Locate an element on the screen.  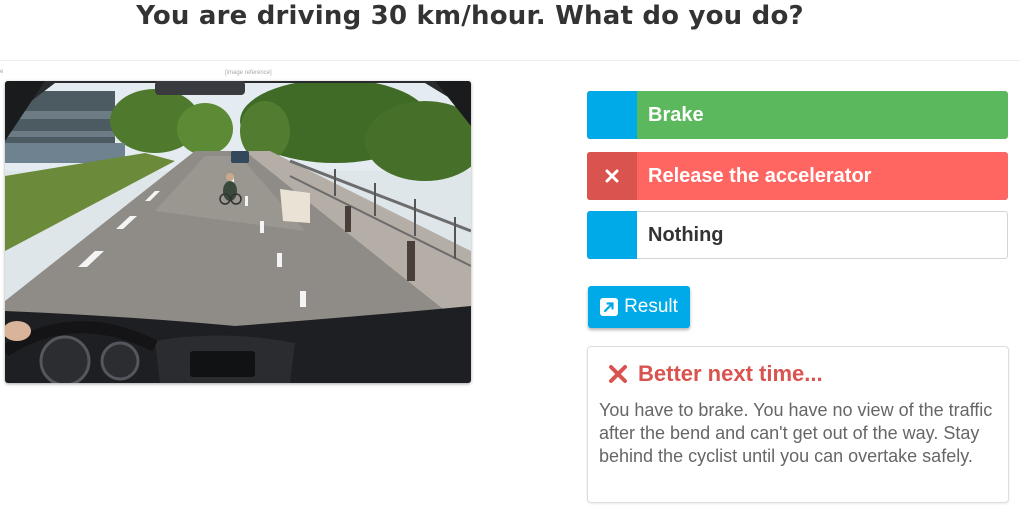
option-label: Release the accelerator is located at coordinates (760, 175).